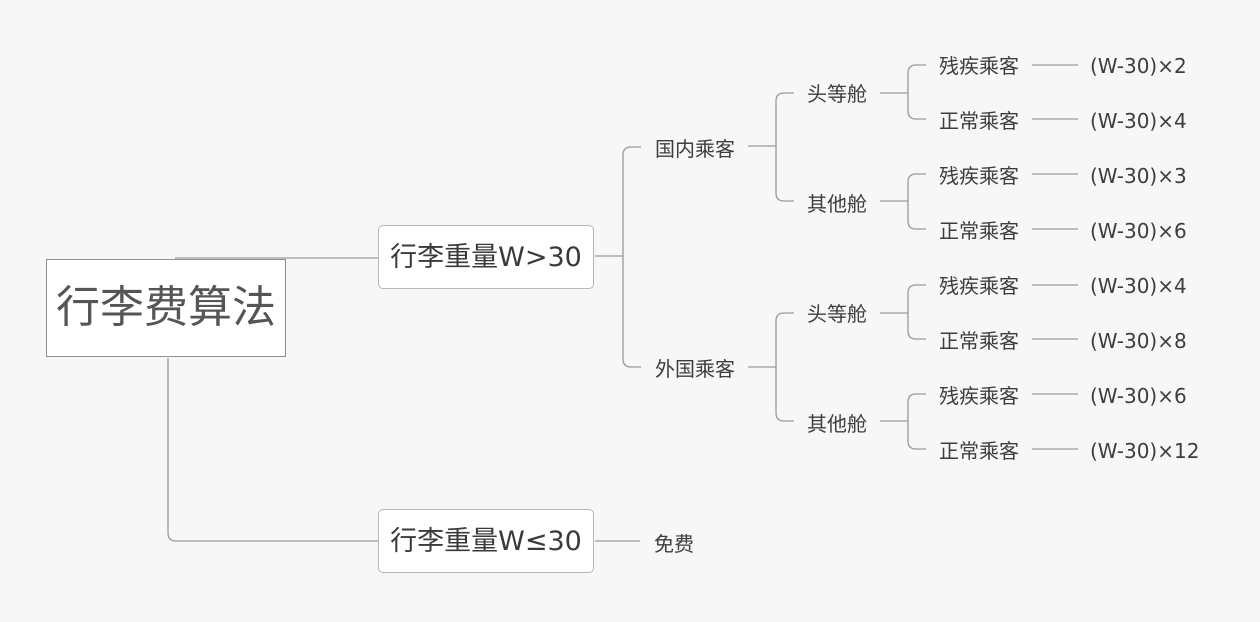 This screenshot has height=622, width=1260. I want to click on link-cabin-types-1-bracket, so click(916, 201).